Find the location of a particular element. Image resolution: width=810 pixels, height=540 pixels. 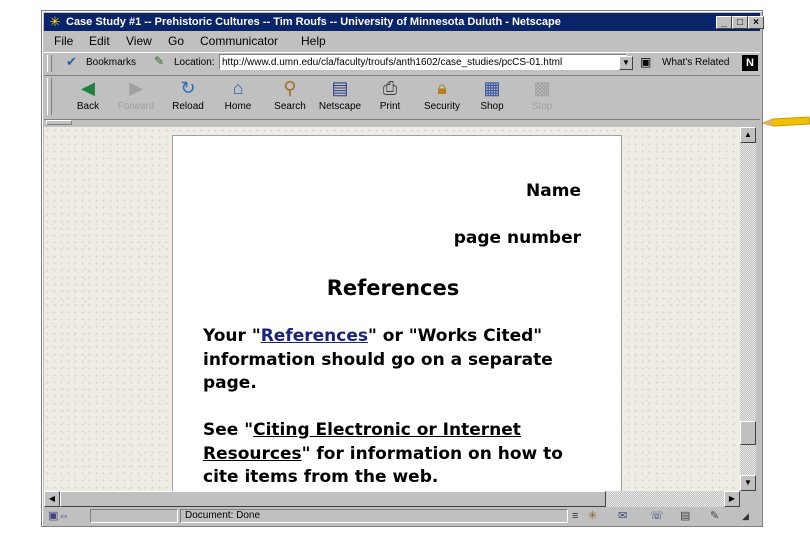

security-lock-icon: 🔒︎ is located at coordinates (442, 88).